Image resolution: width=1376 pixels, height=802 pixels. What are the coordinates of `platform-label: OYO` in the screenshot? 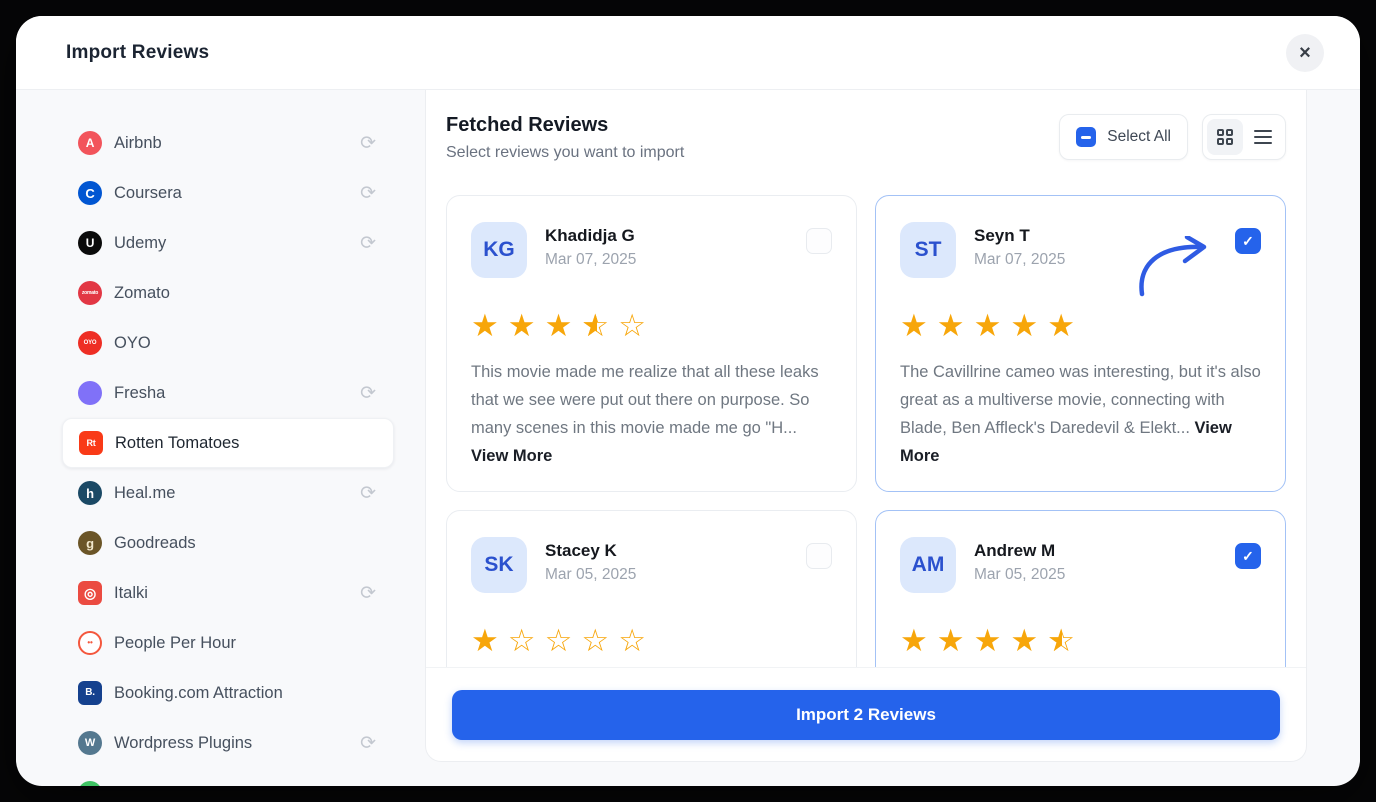 It's located at (132, 342).